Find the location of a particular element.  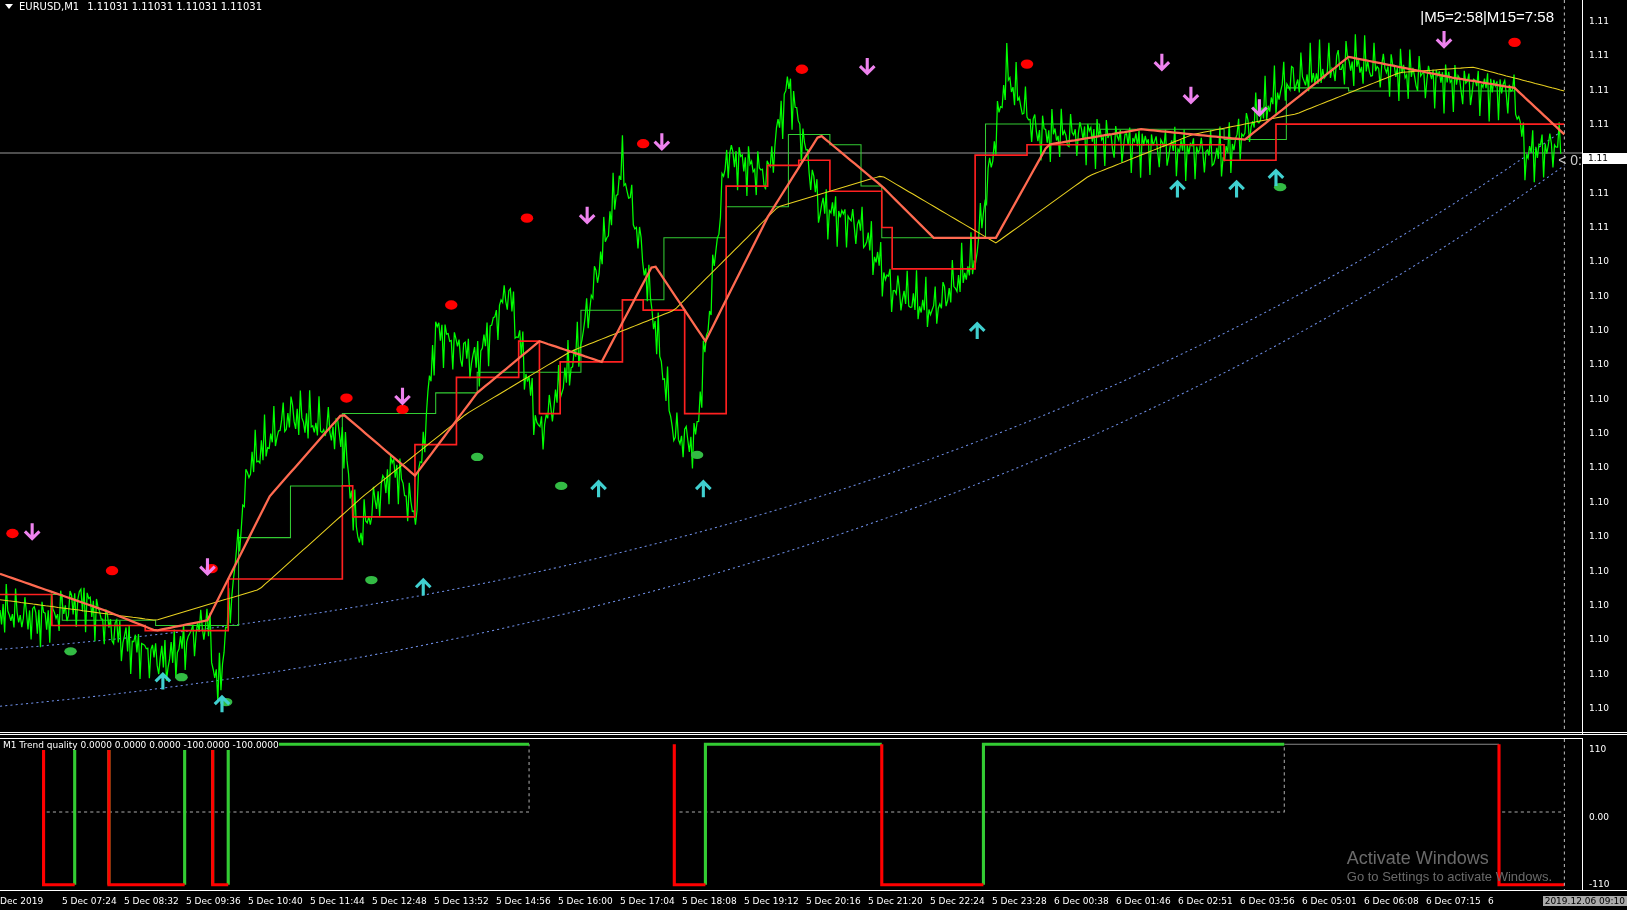

price-line-label: < 0: is located at coordinates (1570, 160).